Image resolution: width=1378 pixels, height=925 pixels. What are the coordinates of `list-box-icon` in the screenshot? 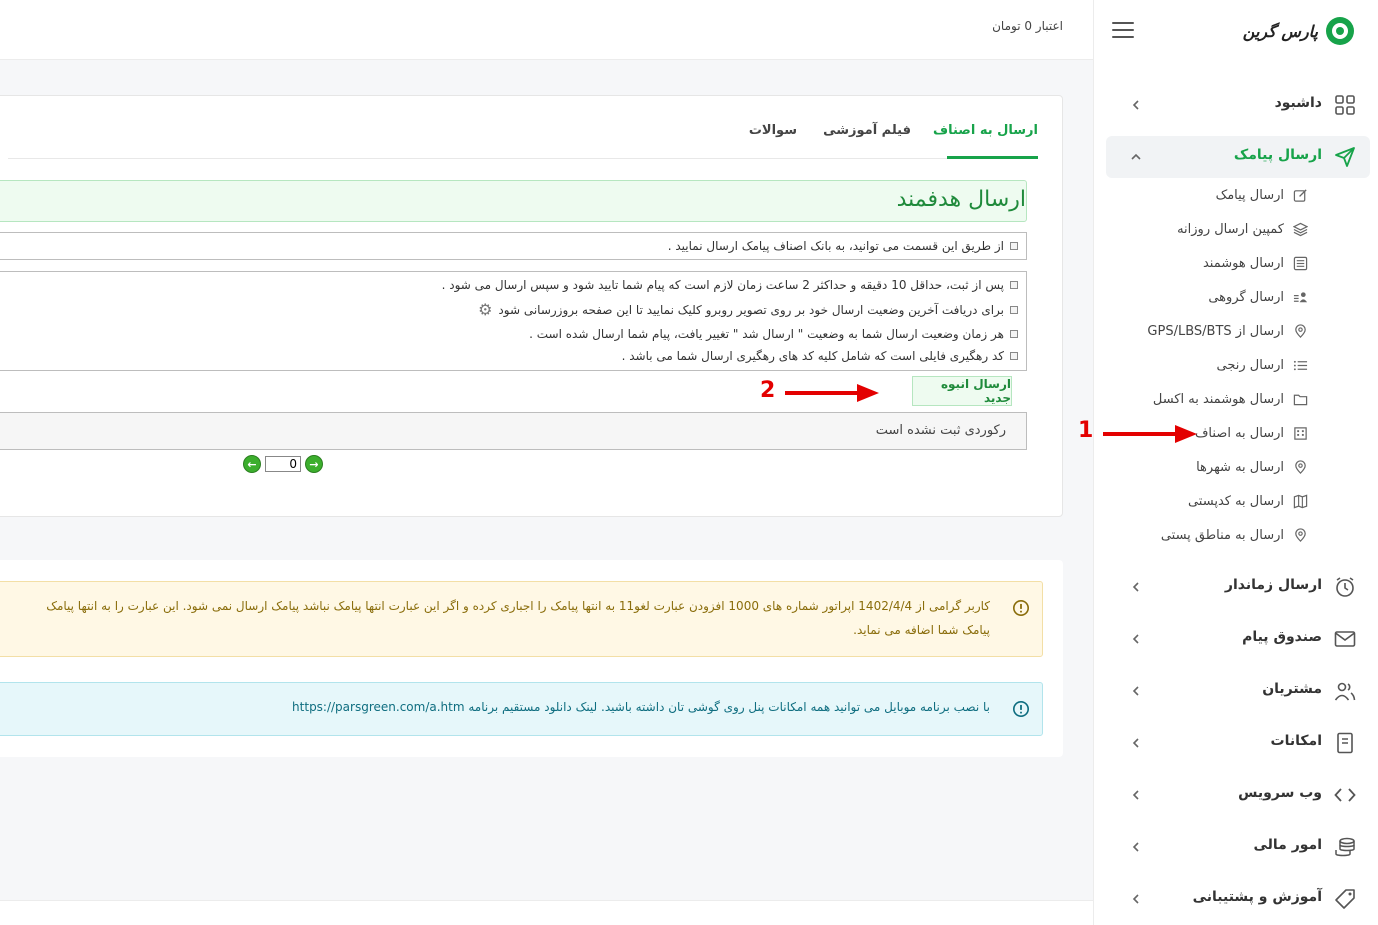 It's located at (1300, 263).